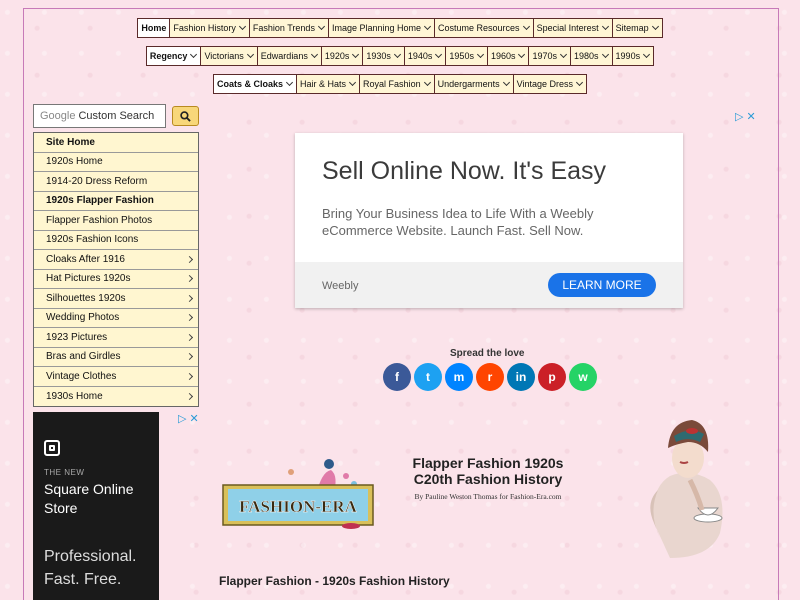  What do you see at coordinates (550, 56) in the screenshot?
I see `nav-item-1970s: 1970s` at bounding box center [550, 56].